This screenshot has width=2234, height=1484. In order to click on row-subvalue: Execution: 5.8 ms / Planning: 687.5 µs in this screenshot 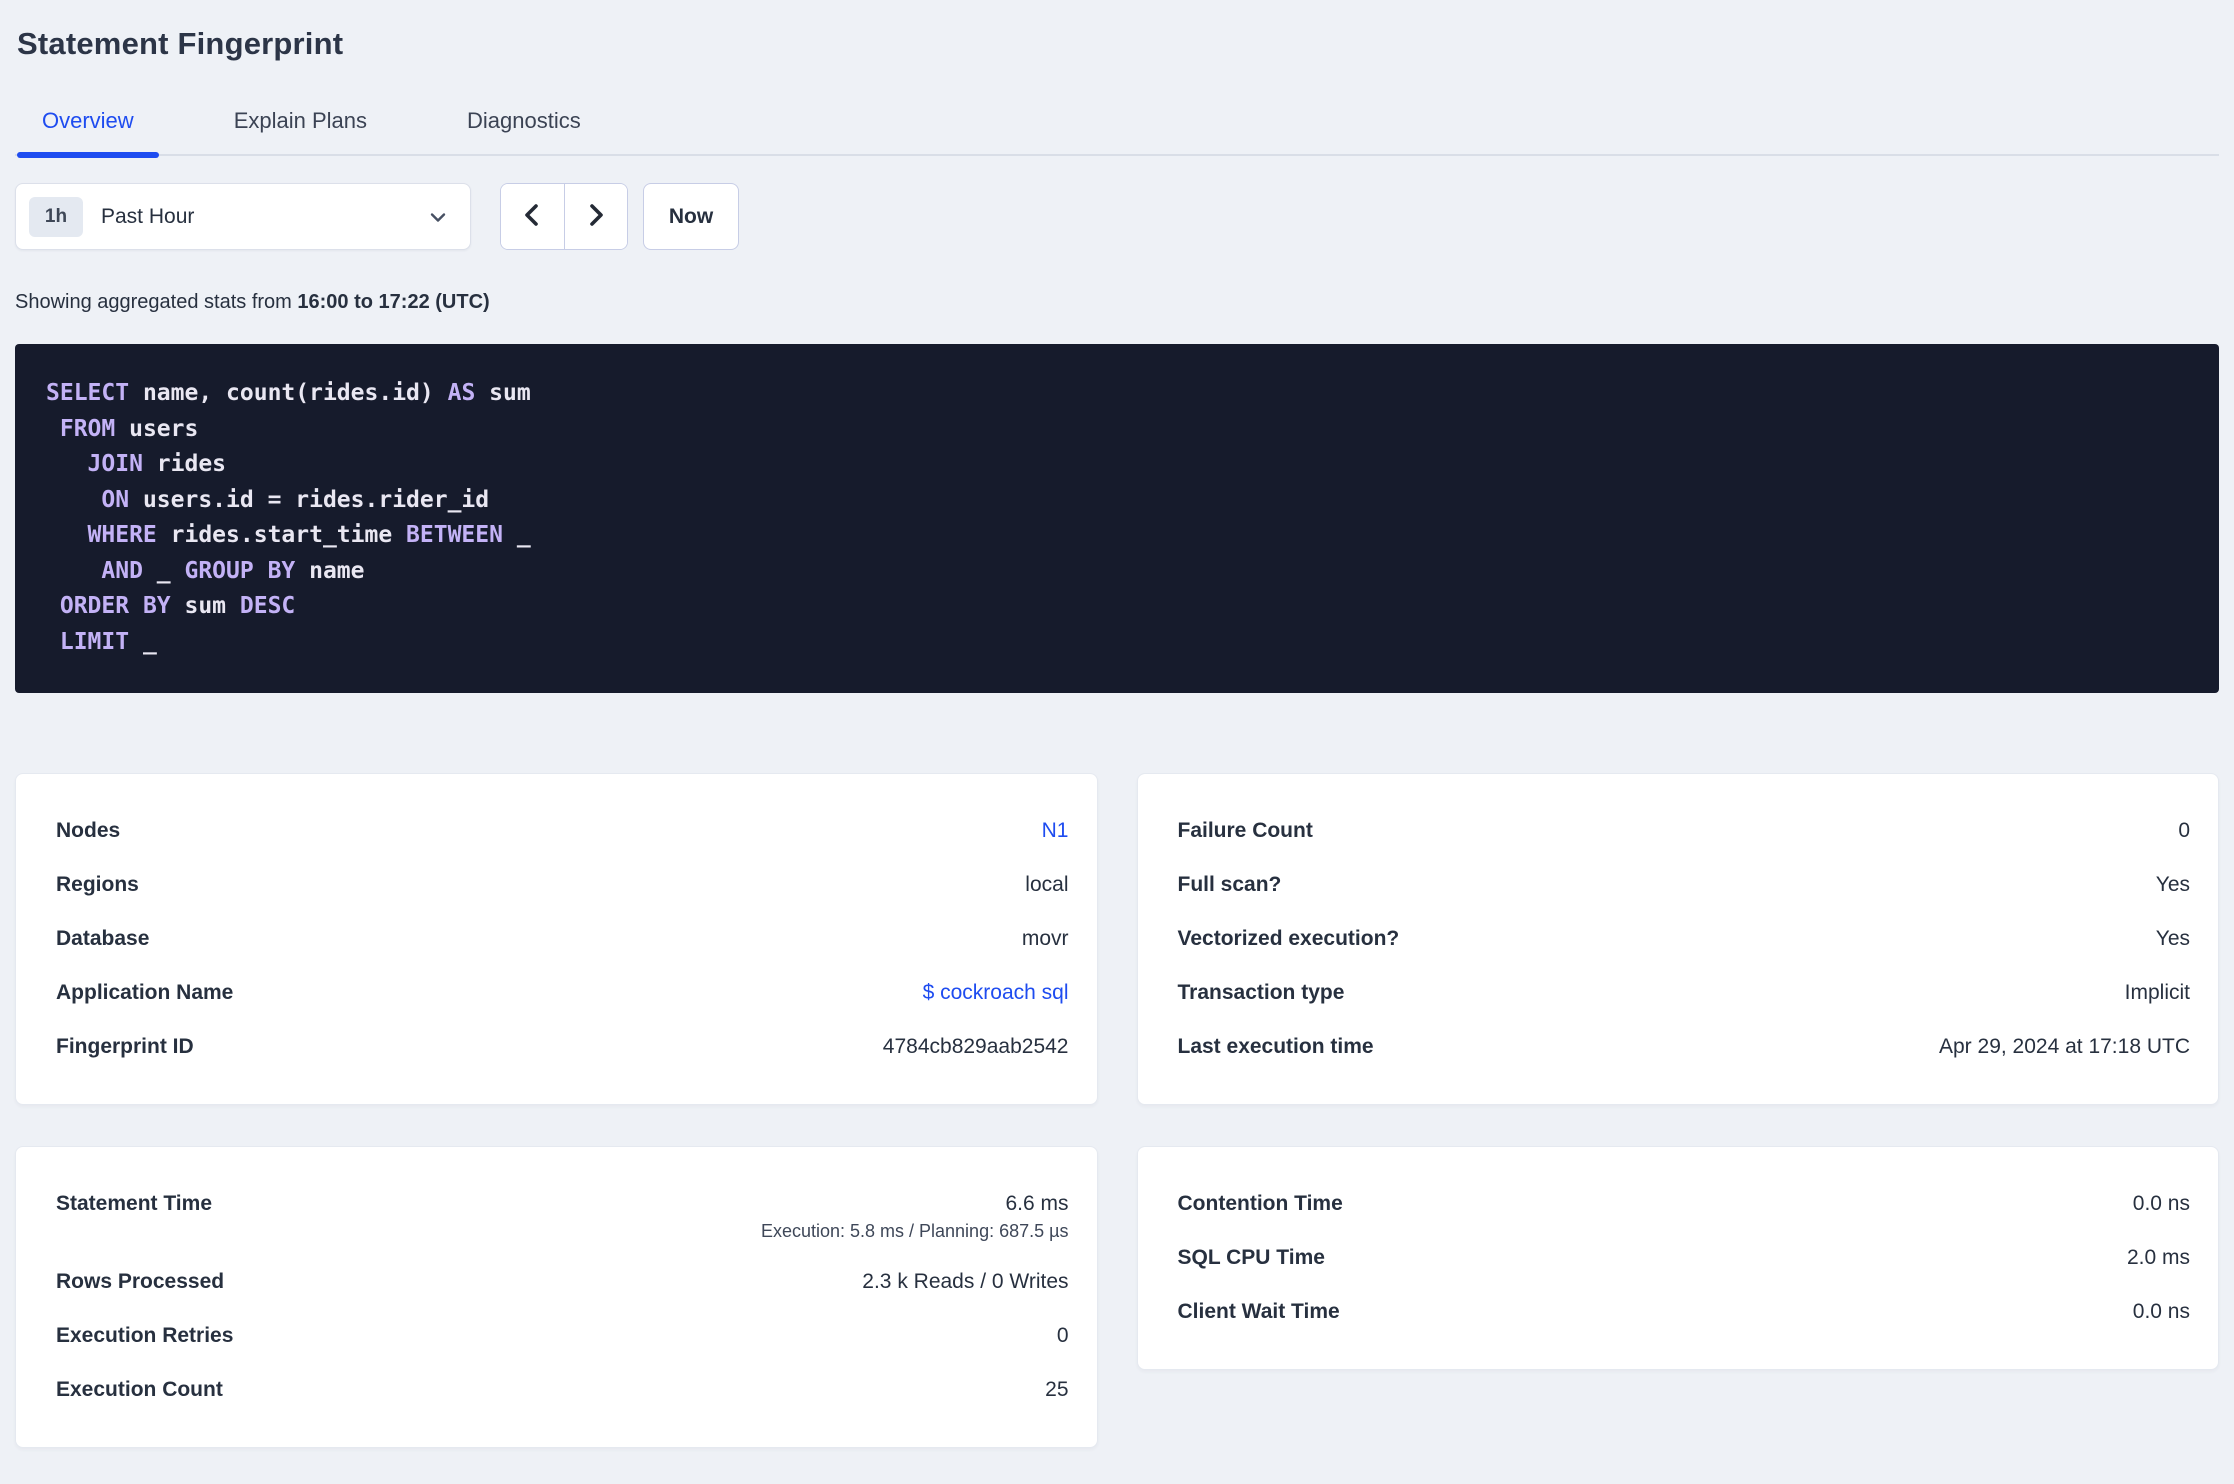, I will do `click(914, 1231)`.